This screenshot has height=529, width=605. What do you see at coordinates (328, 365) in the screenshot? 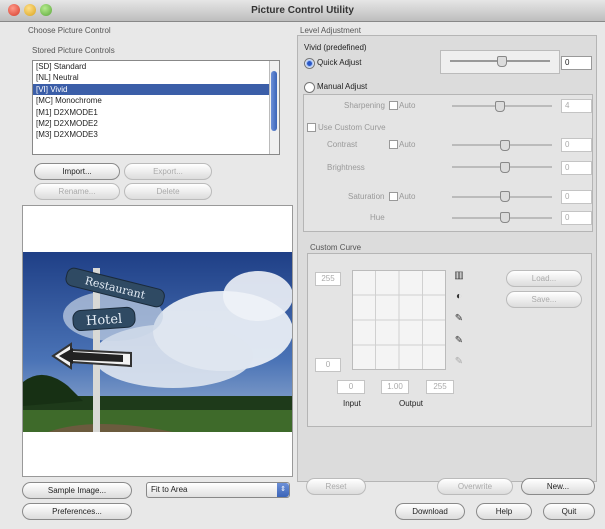
I see `curve-bottom-value: 0` at bounding box center [328, 365].